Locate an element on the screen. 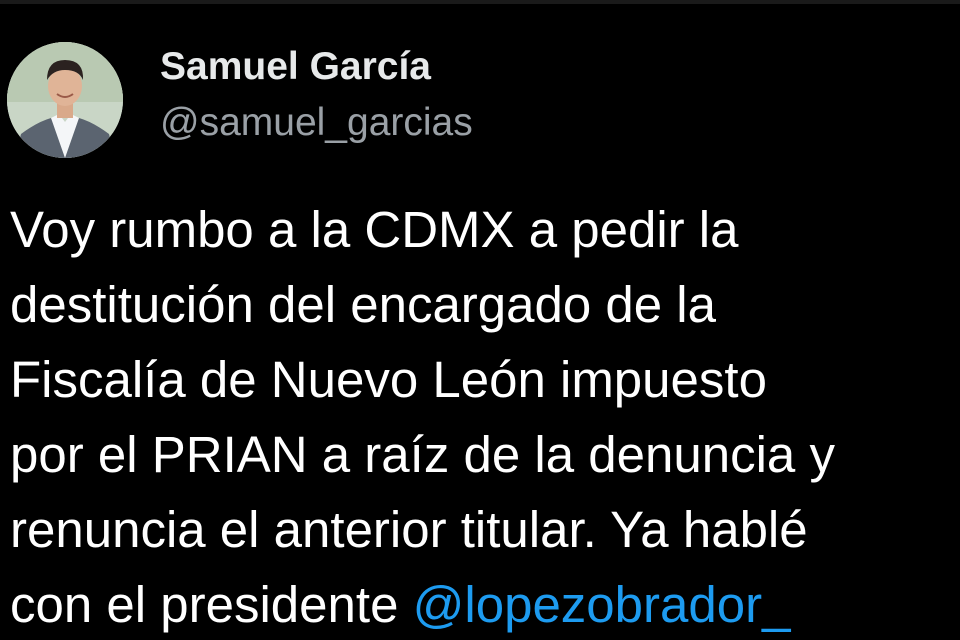 The width and height of the screenshot is (960, 640). tweet-text-line: Voy rumbo a la CDMX a pedir la is located at coordinates (374, 229).